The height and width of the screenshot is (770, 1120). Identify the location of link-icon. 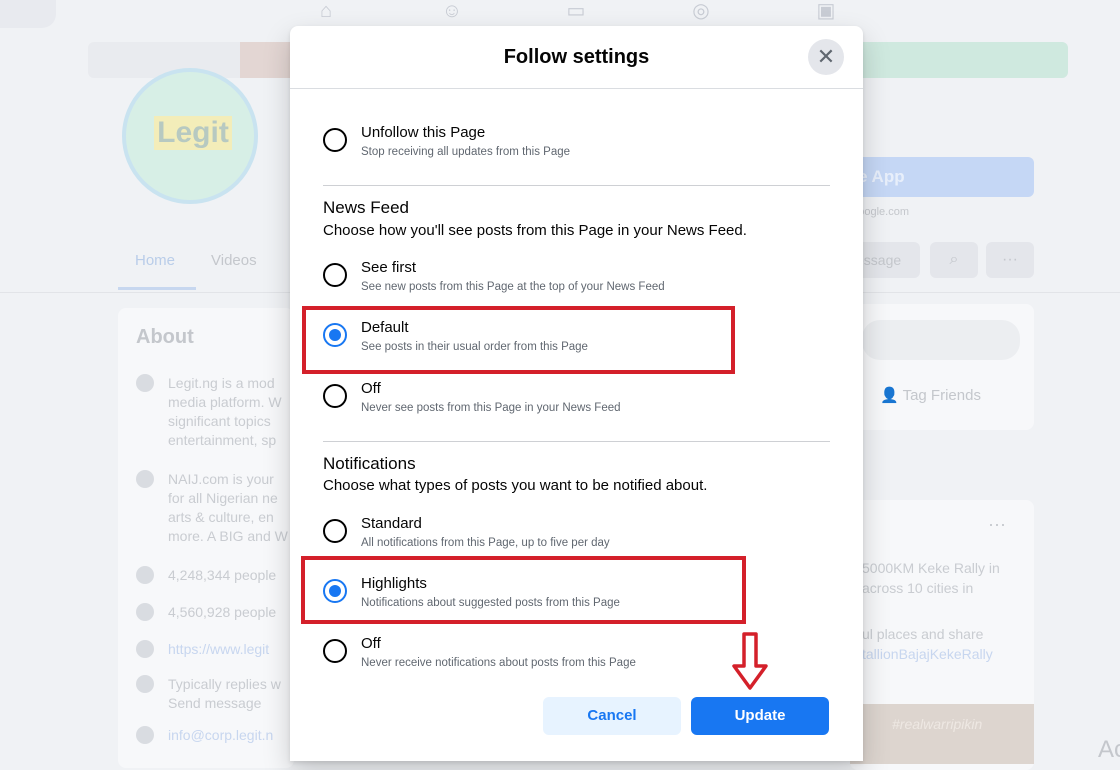
(145, 649).